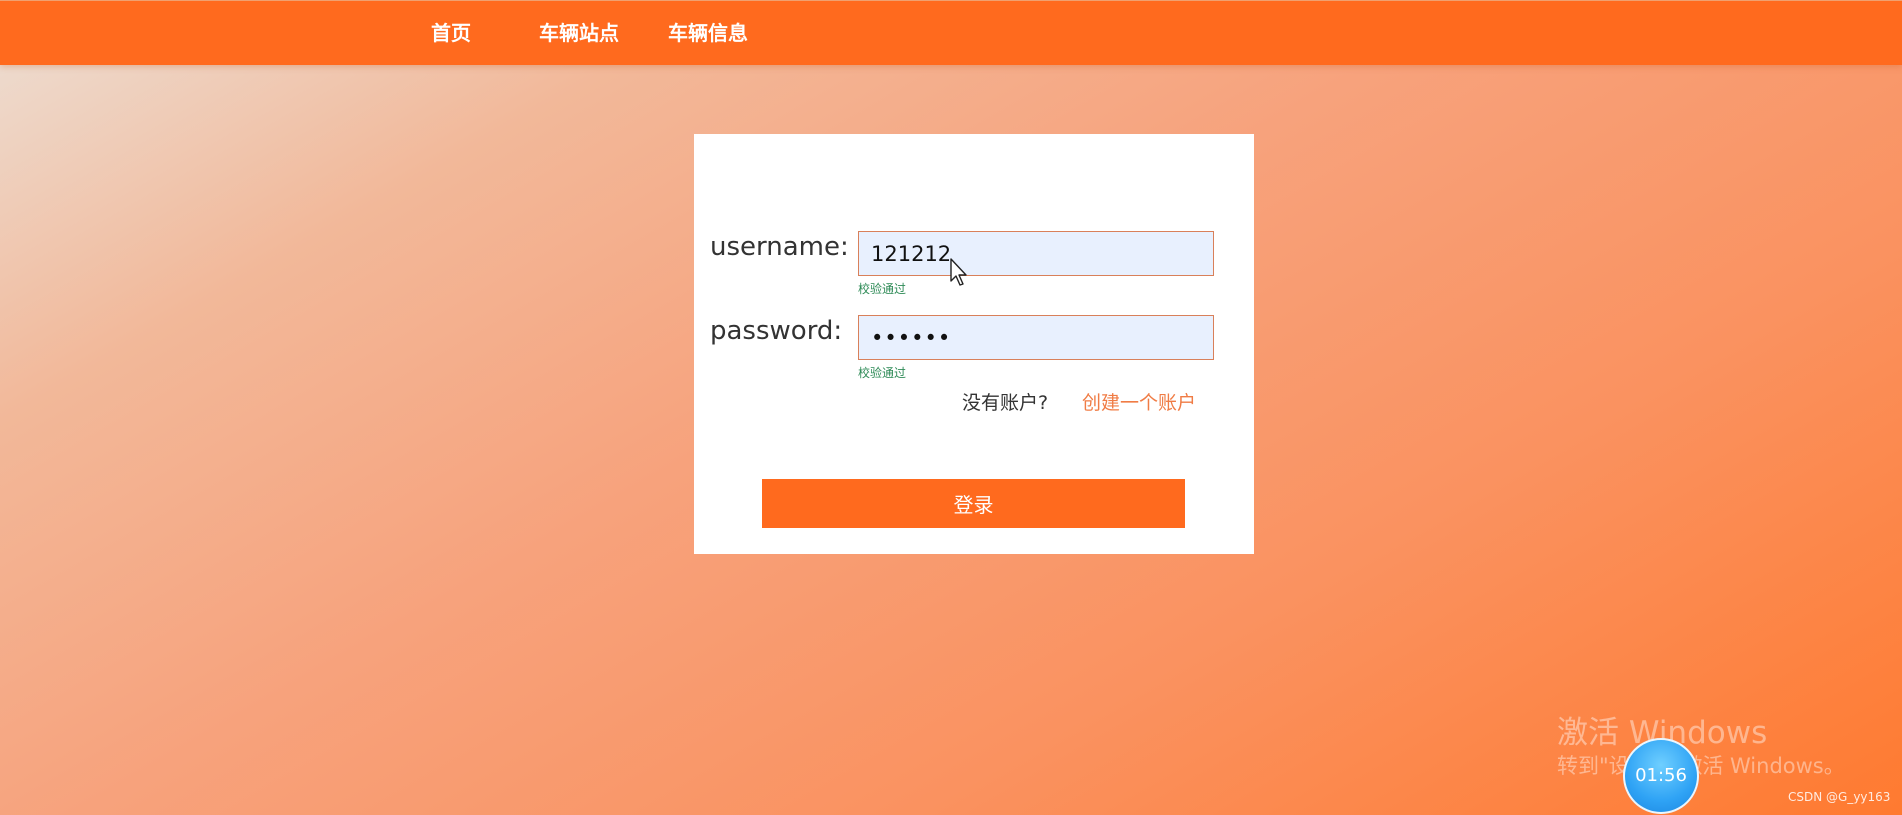  Describe the element at coordinates (579, 33) in the screenshot. I see `nav-item-vehicle-stations: 车辆站点` at that location.